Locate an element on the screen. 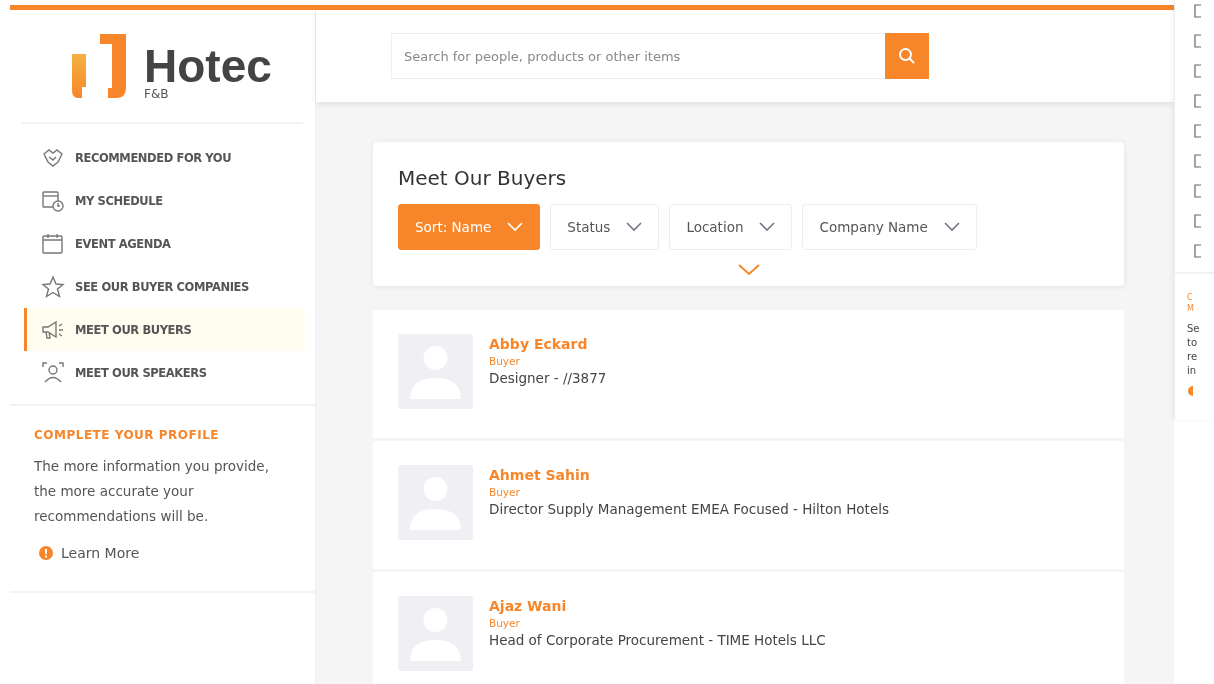 The width and height of the screenshot is (1214, 684). nav-item: EVENT AGENDA is located at coordinates (164, 243).